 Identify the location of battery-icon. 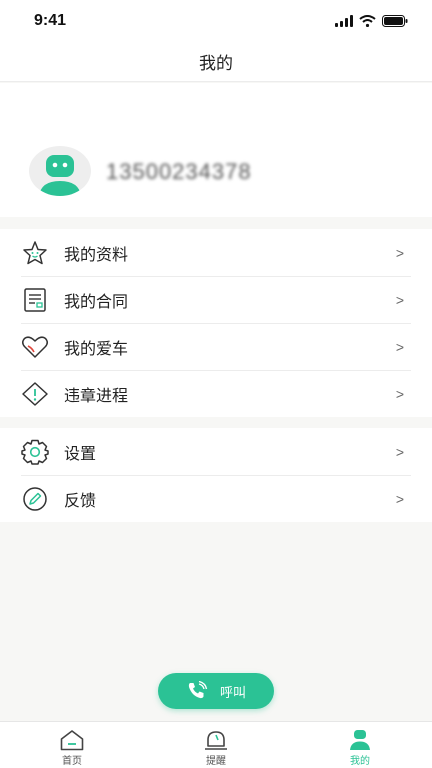
(395, 21).